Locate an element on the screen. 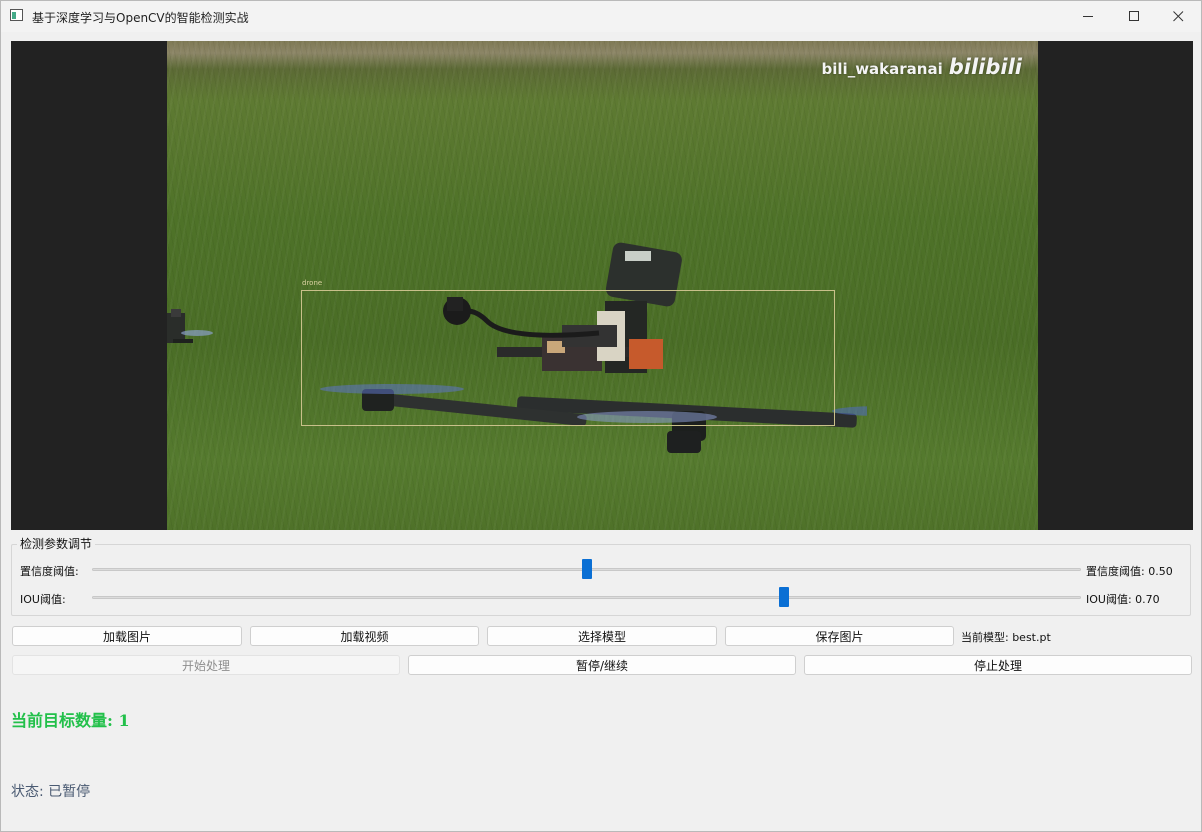 The height and width of the screenshot is (832, 1202). confidence-label: 置信度阈值: is located at coordinates (49, 571).